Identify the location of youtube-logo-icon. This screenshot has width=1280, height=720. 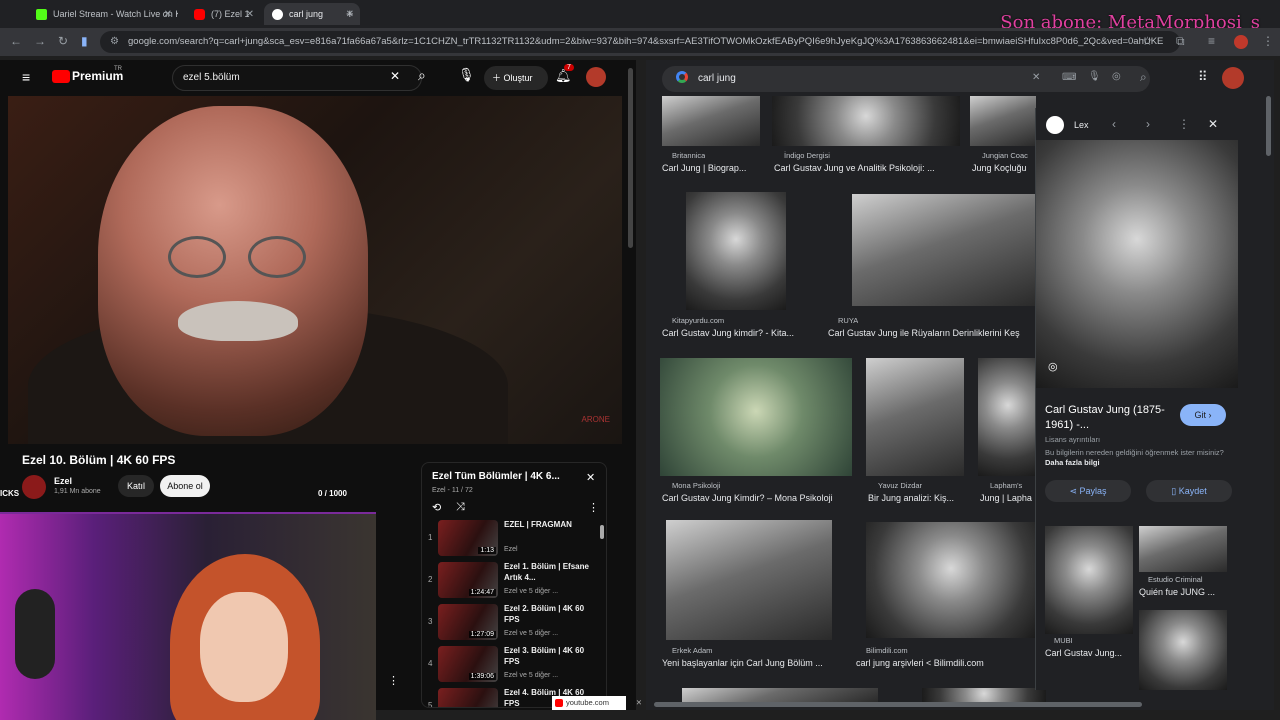
(61, 76).